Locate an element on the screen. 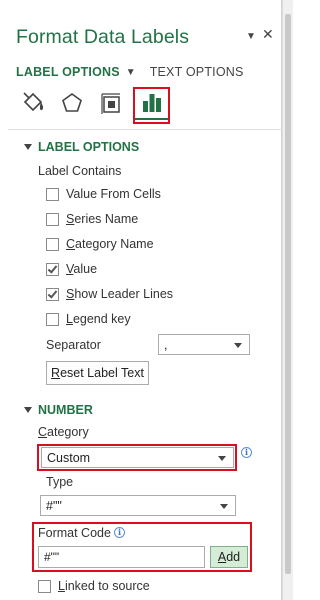 This screenshot has height=600, width=320. pane-options-dropdown-icon: ▼ is located at coordinates (251, 37).